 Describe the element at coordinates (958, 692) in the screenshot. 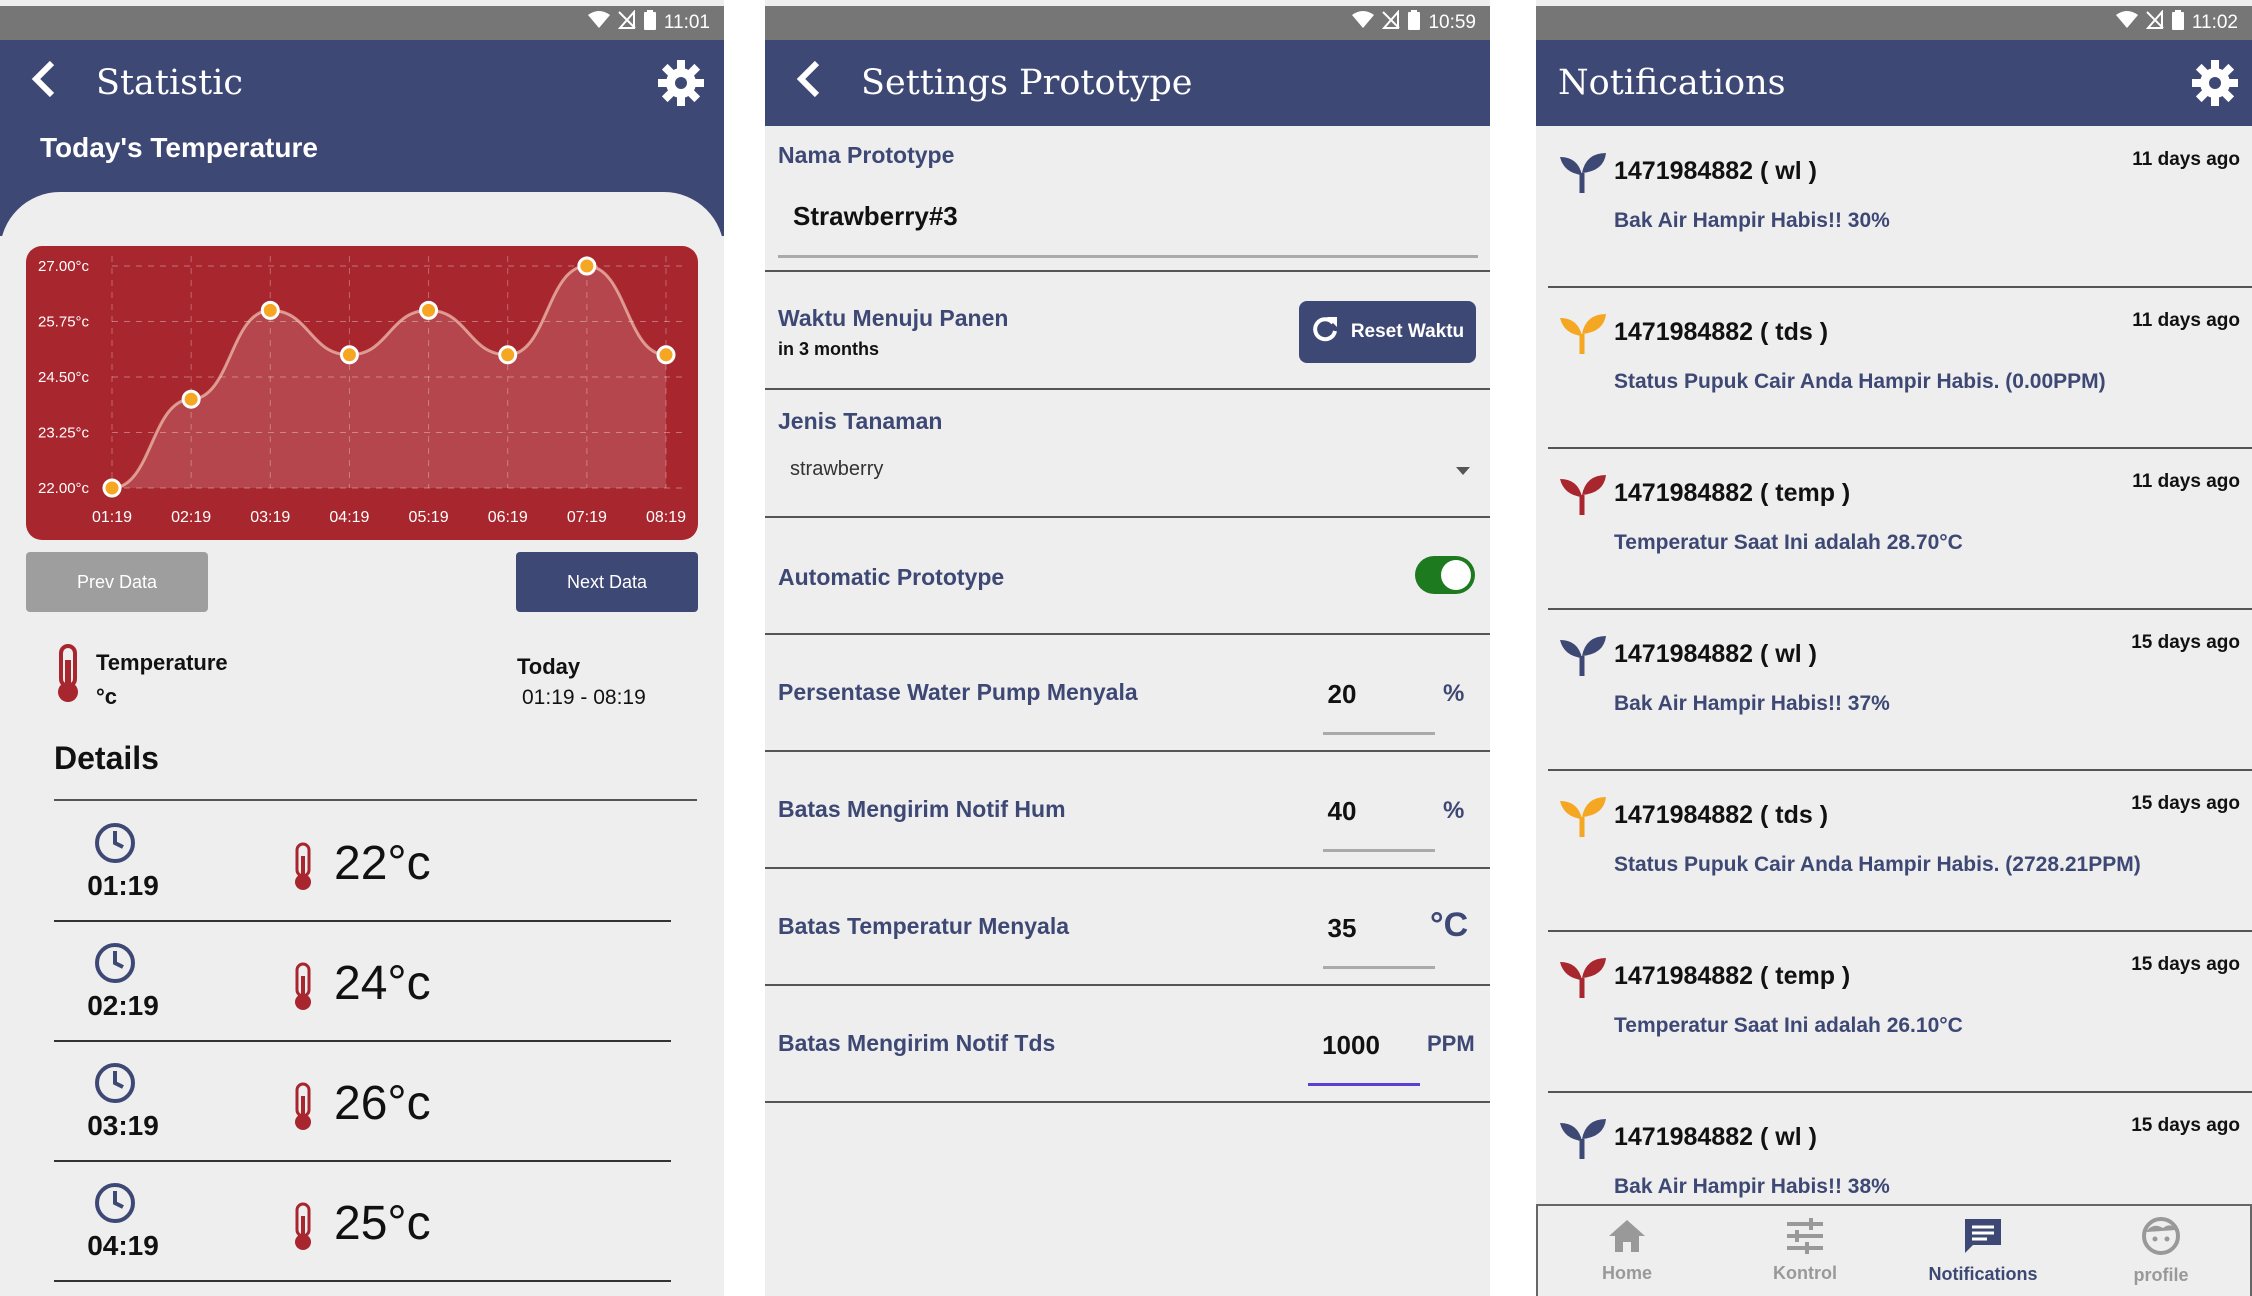

I see `field-label: Persentase Water Pump Menyala` at that location.